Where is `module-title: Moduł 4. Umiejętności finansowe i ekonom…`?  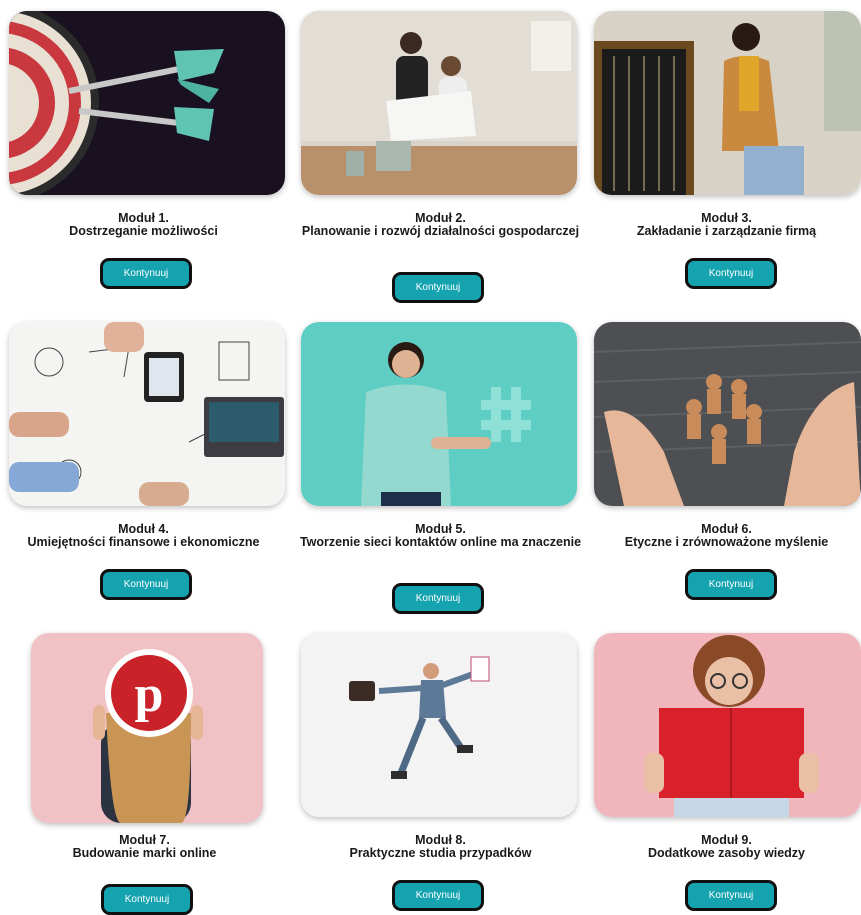 module-title: Moduł 4. Umiejętności finansowe i ekonom… is located at coordinates (143, 535).